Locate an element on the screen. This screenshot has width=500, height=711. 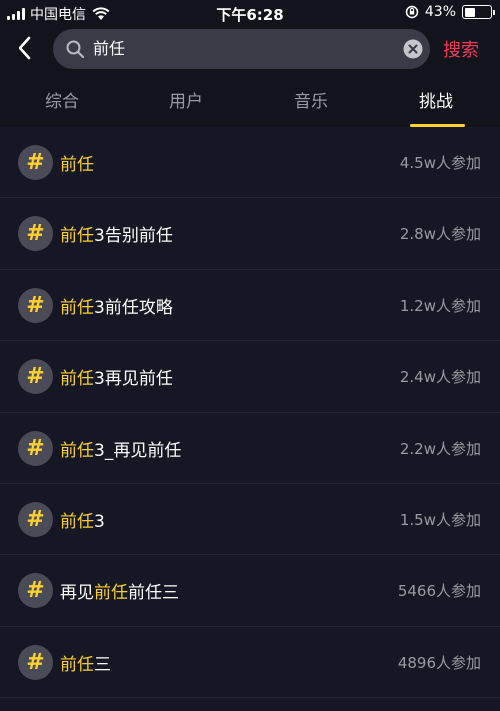
challenge-title: 前任3 is located at coordinates (82, 519).